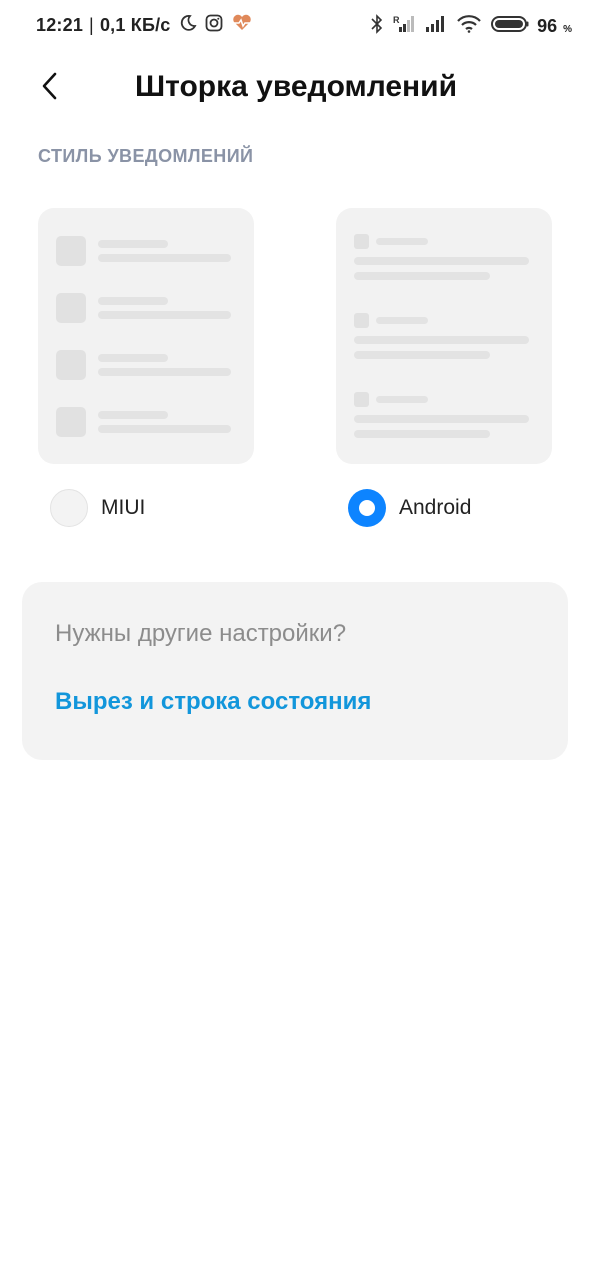 The width and height of the screenshot is (590, 1280). I want to click on android-style-option: Android, so click(409, 508).